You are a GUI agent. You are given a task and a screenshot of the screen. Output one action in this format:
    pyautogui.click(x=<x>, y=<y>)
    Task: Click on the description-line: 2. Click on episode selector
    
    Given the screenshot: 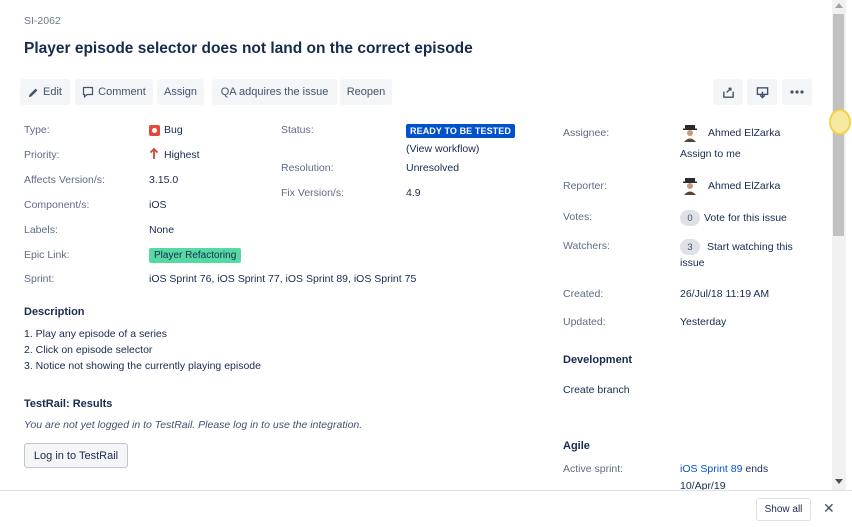 What is the action you would take?
    pyautogui.click(x=88, y=350)
    